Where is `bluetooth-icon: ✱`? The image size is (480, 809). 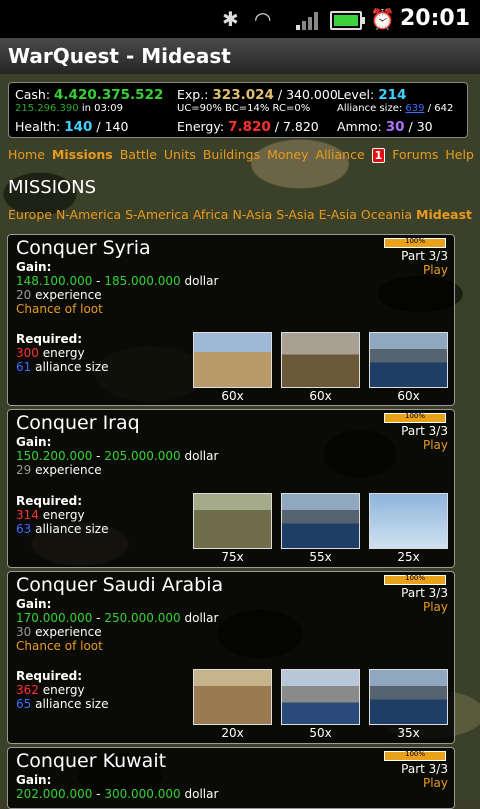 bluetooth-icon: ✱ is located at coordinates (230, 19).